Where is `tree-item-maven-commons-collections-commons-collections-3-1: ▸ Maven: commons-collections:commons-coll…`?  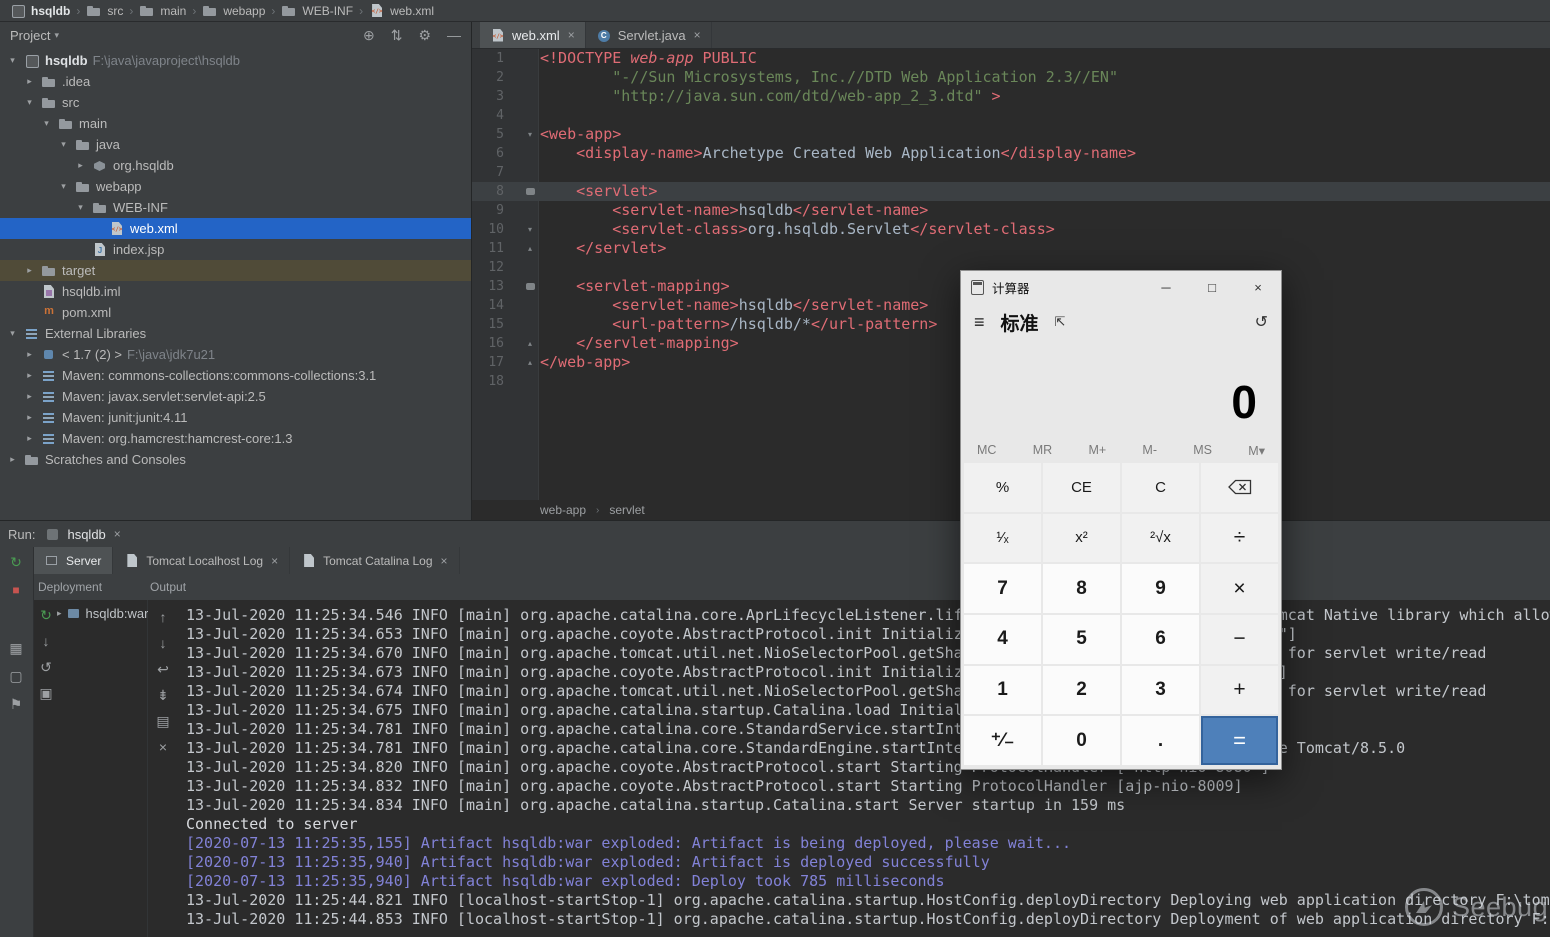 tree-item-maven-commons-collections-commons-collections-3-1: ▸ Maven: commons-collections:commons-coll… is located at coordinates (235, 375).